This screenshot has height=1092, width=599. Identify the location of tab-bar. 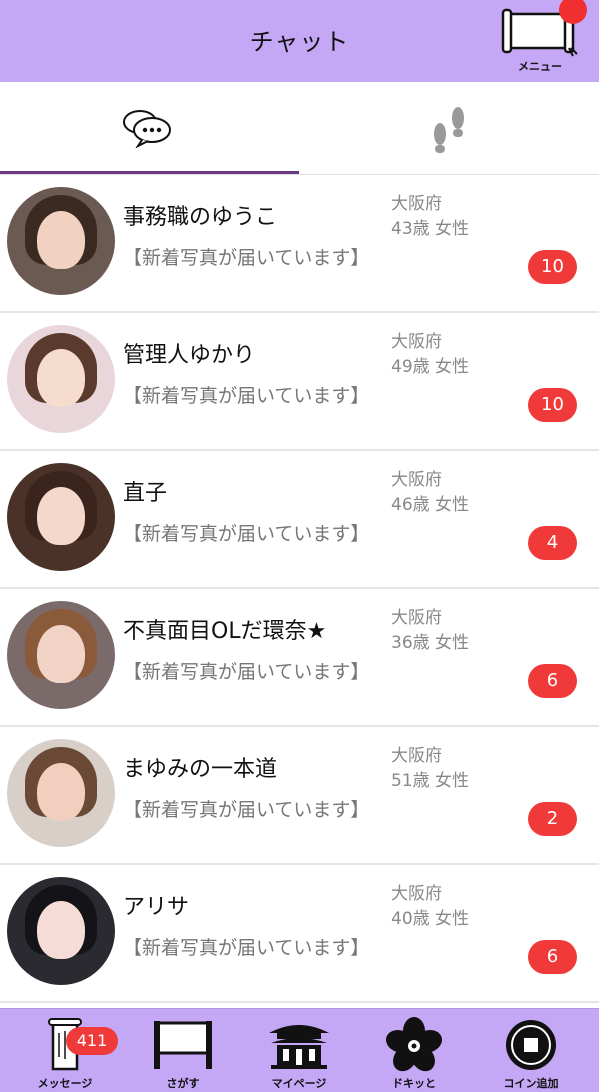
(299, 128).